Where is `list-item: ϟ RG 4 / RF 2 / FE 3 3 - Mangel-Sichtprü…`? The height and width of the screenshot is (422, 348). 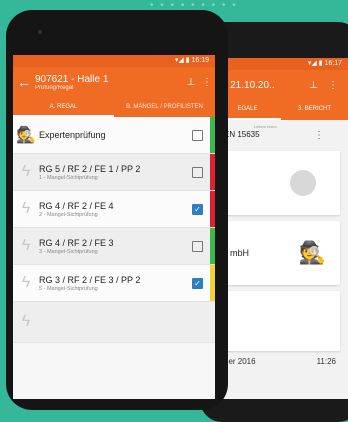 list-item: ϟ RG 4 / RF 2 / FE 3 3 - Mangel-Sichtprü… is located at coordinates (114, 246).